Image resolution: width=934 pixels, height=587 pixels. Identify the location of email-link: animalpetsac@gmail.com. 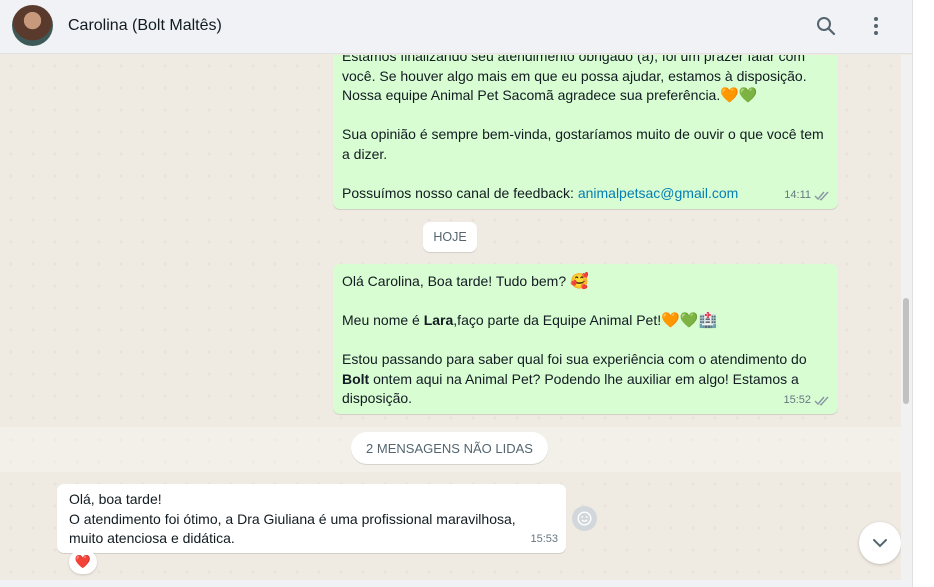
(658, 193).